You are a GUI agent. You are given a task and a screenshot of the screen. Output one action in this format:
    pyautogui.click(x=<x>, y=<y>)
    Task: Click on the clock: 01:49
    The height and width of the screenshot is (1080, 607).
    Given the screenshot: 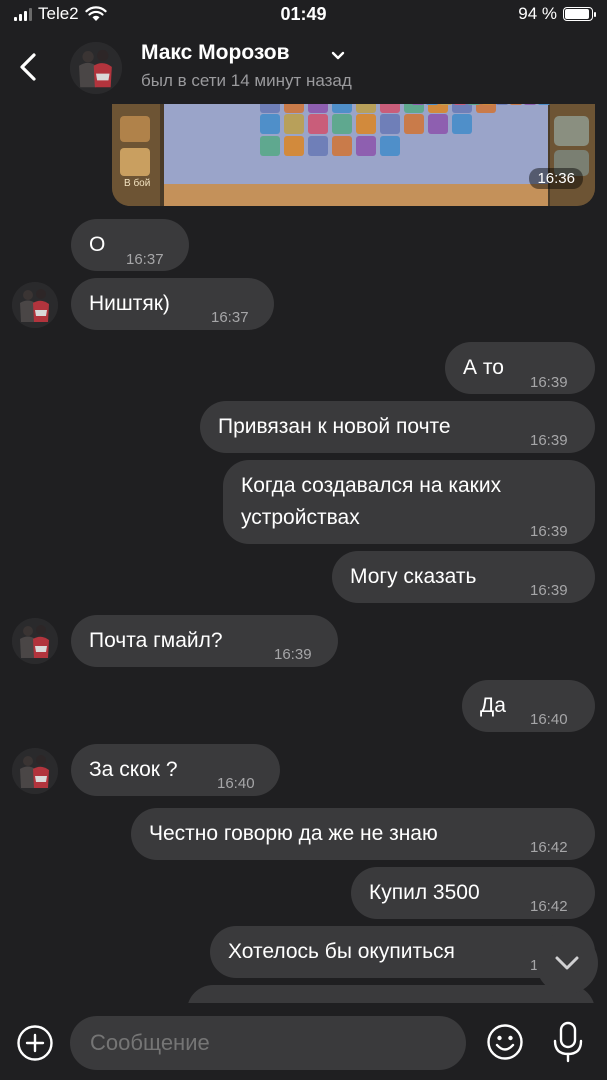 What is the action you would take?
    pyautogui.click(x=303, y=14)
    